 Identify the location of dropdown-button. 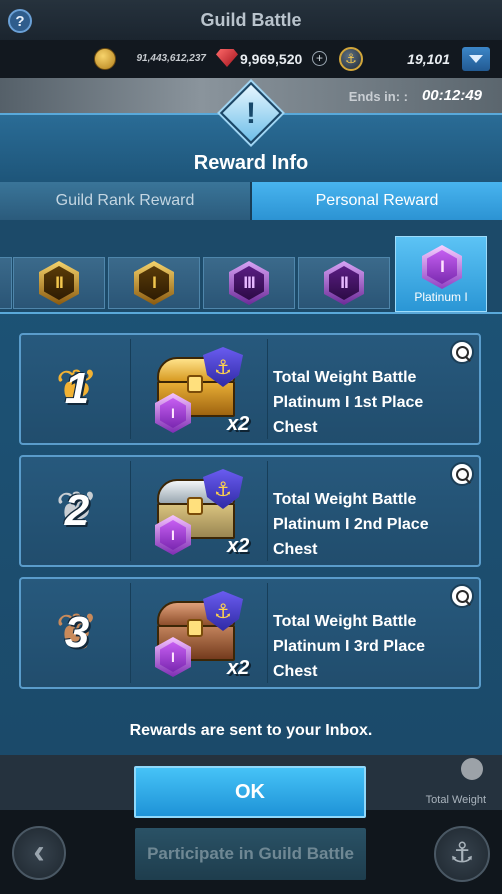
(476, 59).